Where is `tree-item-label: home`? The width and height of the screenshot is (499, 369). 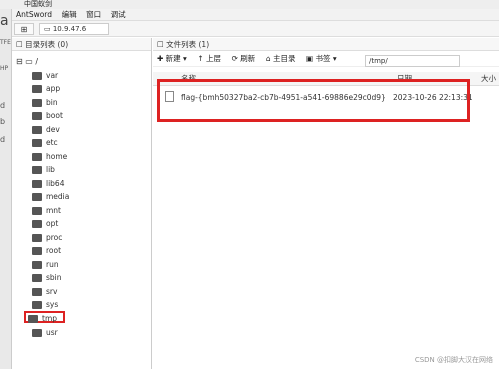 tree-item-label: home is located at coordinates (57, 156).